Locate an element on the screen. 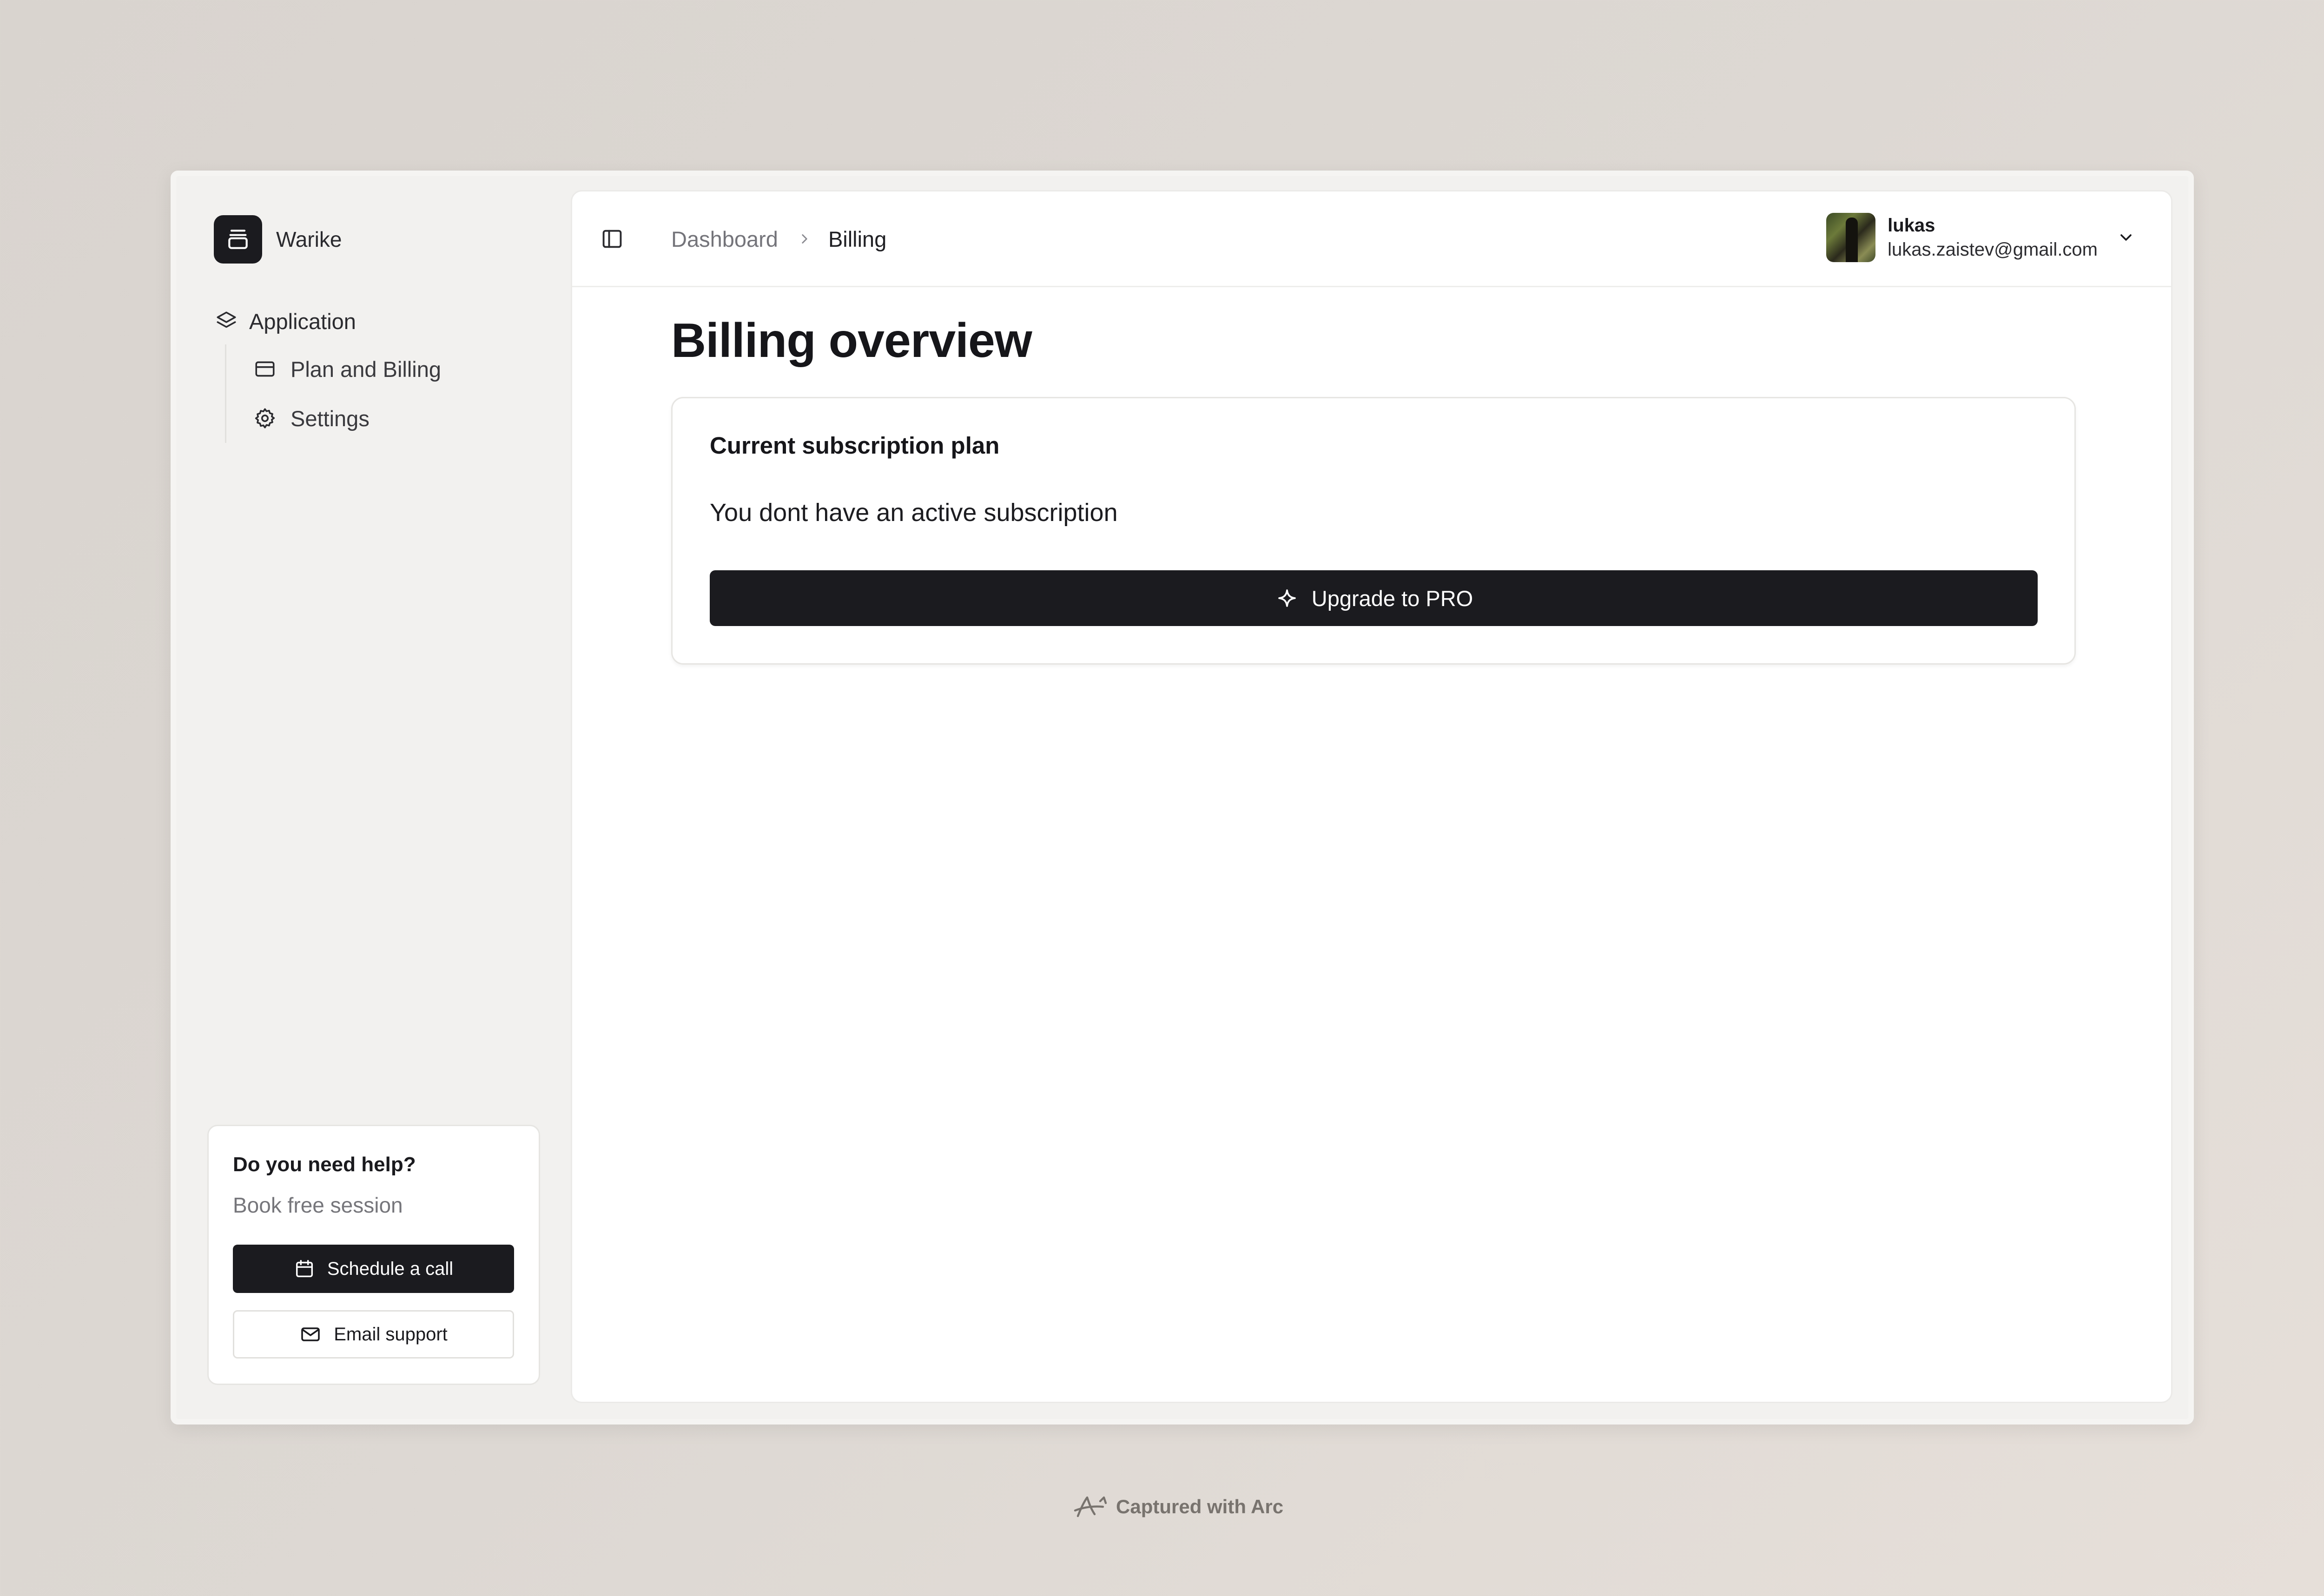 The height and width of the screenshot is (1596, 2324). sidebar-item-plan-and-billing: Plan and Billing is located at coordinates (400, 369).